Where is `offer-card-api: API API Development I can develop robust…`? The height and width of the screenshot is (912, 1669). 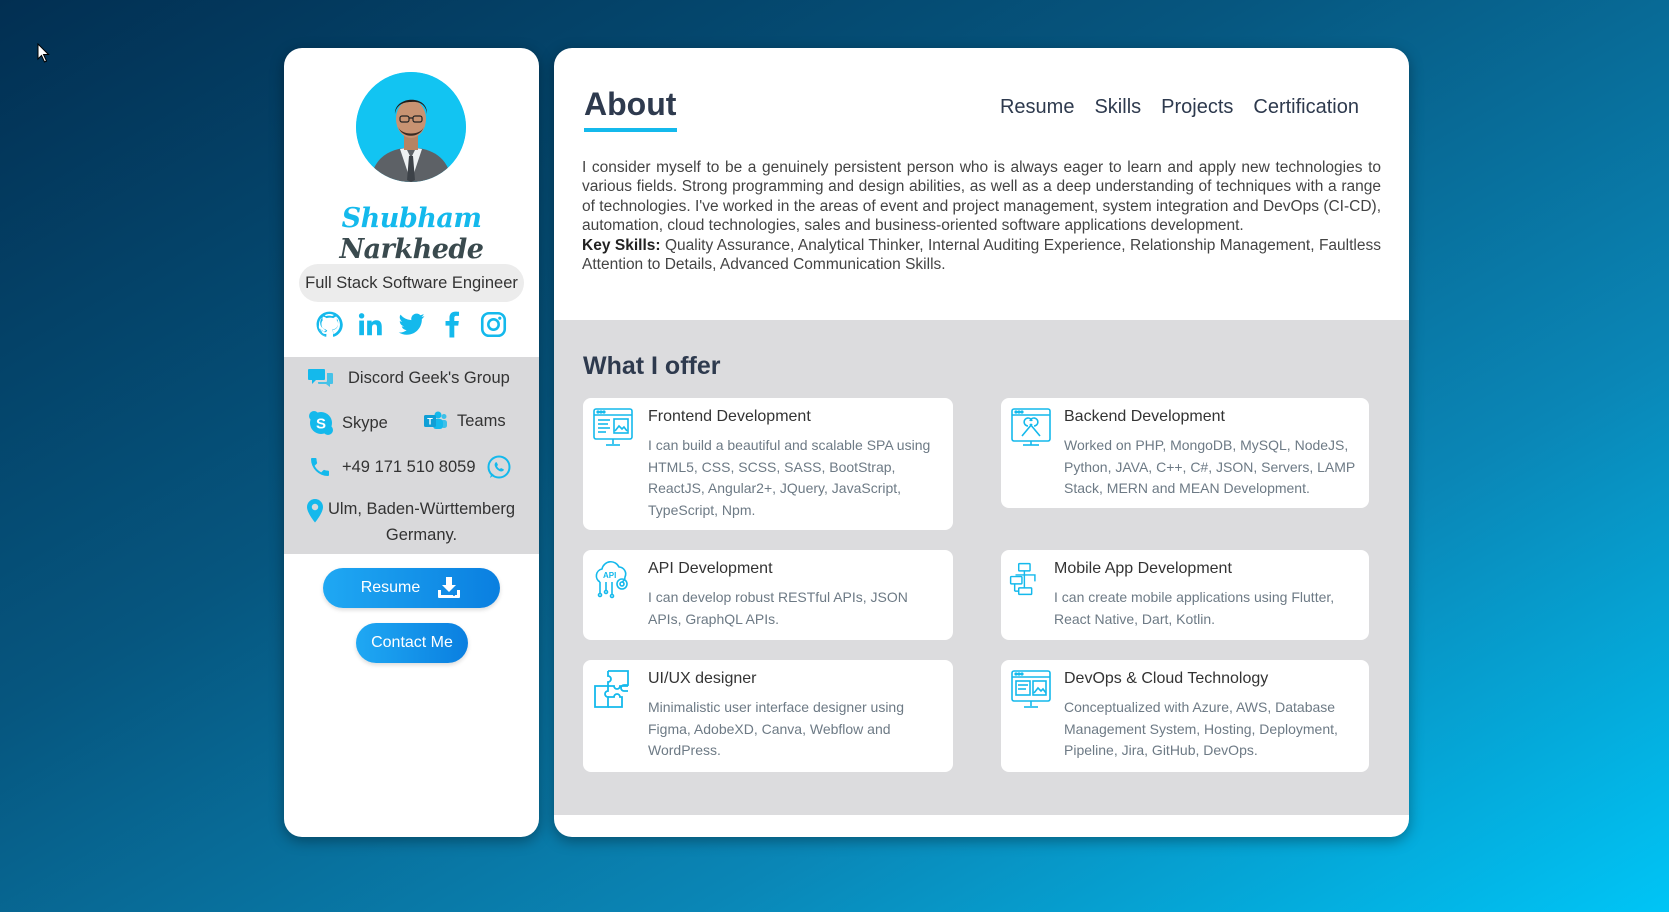
offer-card-api: API API Development I can develop robust… is located at coordinates (768, 595).